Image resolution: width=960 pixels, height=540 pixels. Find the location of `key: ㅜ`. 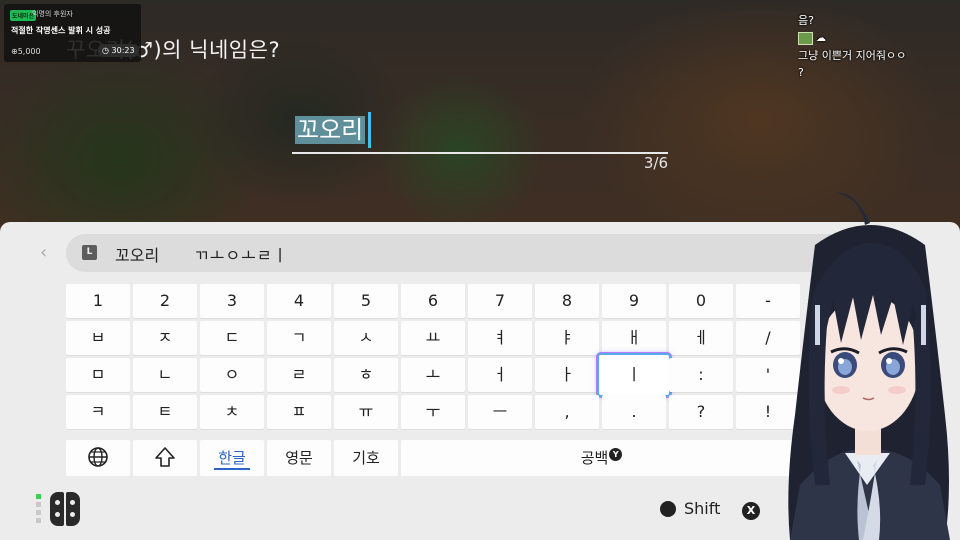

key: ㅜ is located at coordinates (433, 412).